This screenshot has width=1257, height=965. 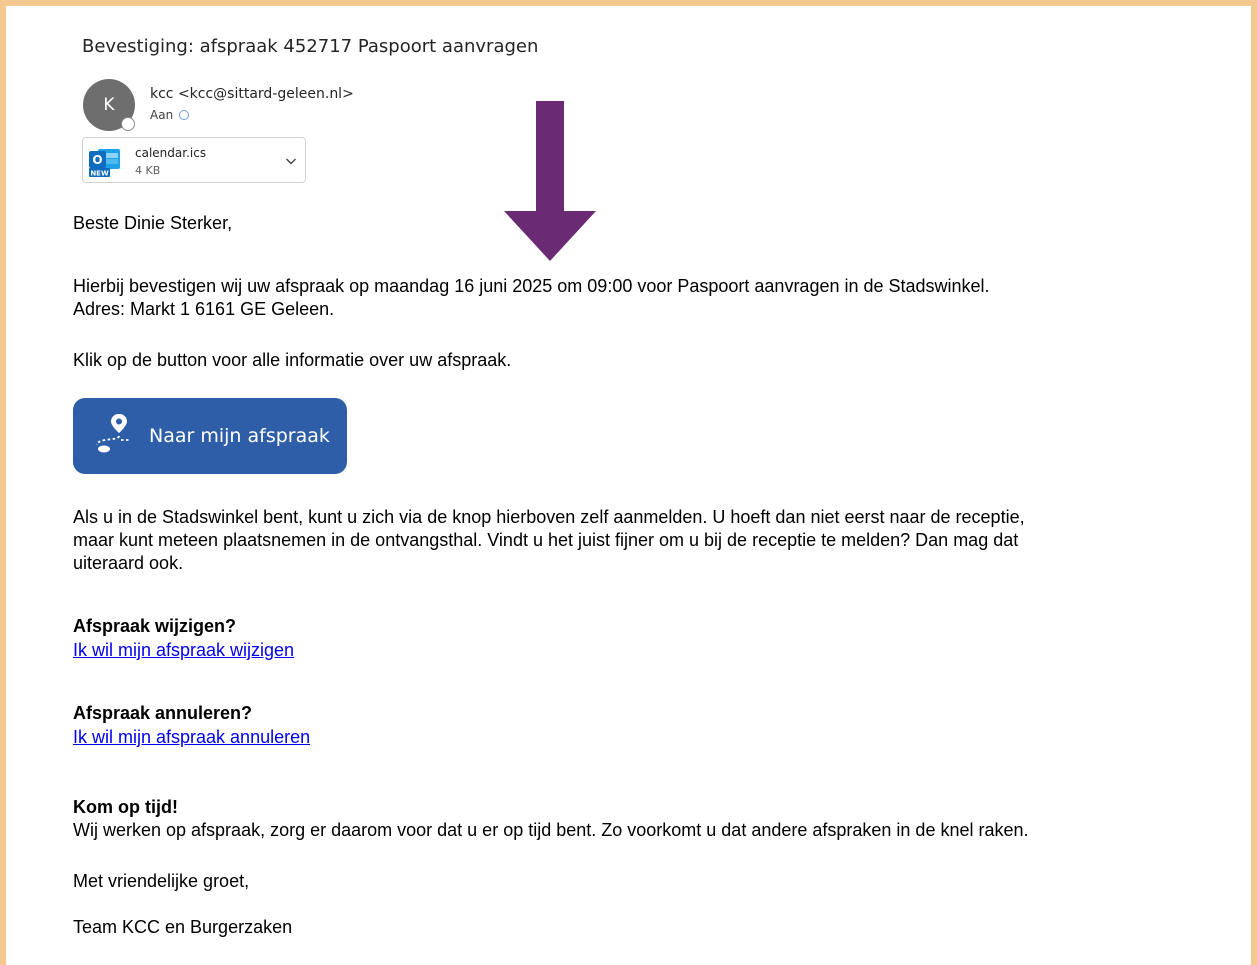 I want to click on attachment-card: O NEW calendar.ics 4 KB, so click(x=194, y=160).